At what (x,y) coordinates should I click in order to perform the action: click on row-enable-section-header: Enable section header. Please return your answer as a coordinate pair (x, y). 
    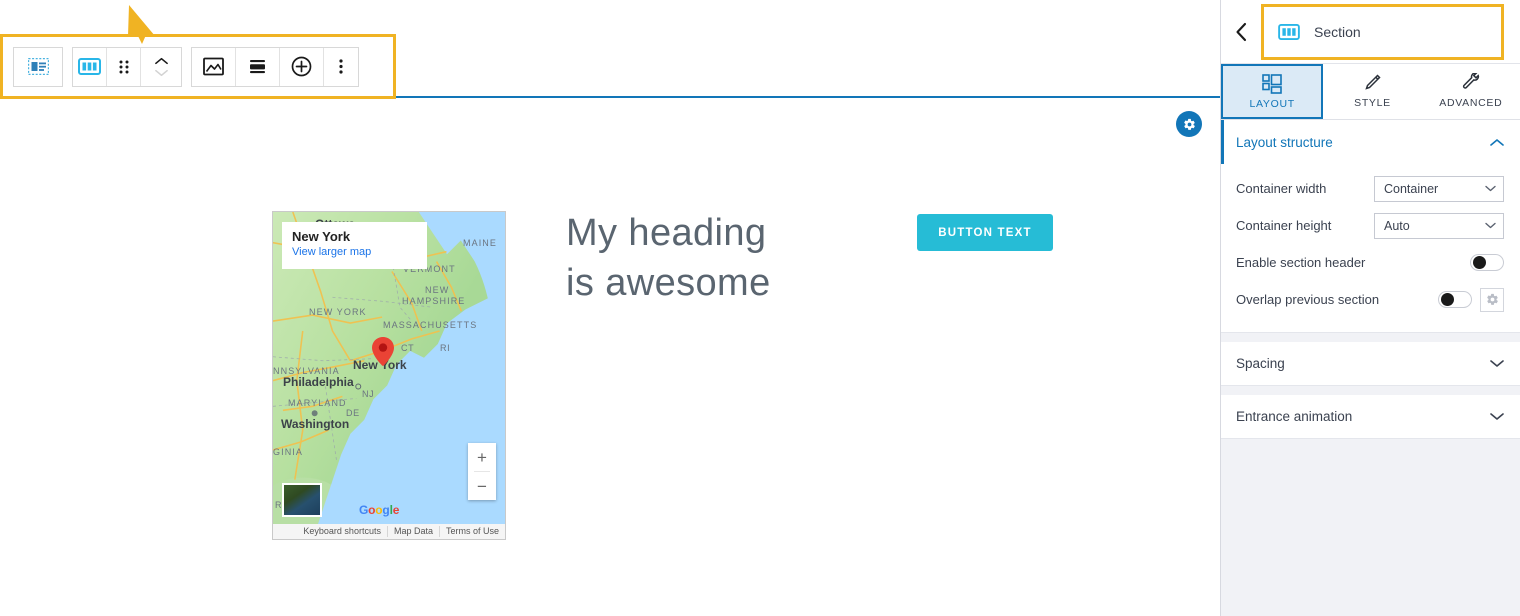
    Looking at the image, I should click on (1370, 262).